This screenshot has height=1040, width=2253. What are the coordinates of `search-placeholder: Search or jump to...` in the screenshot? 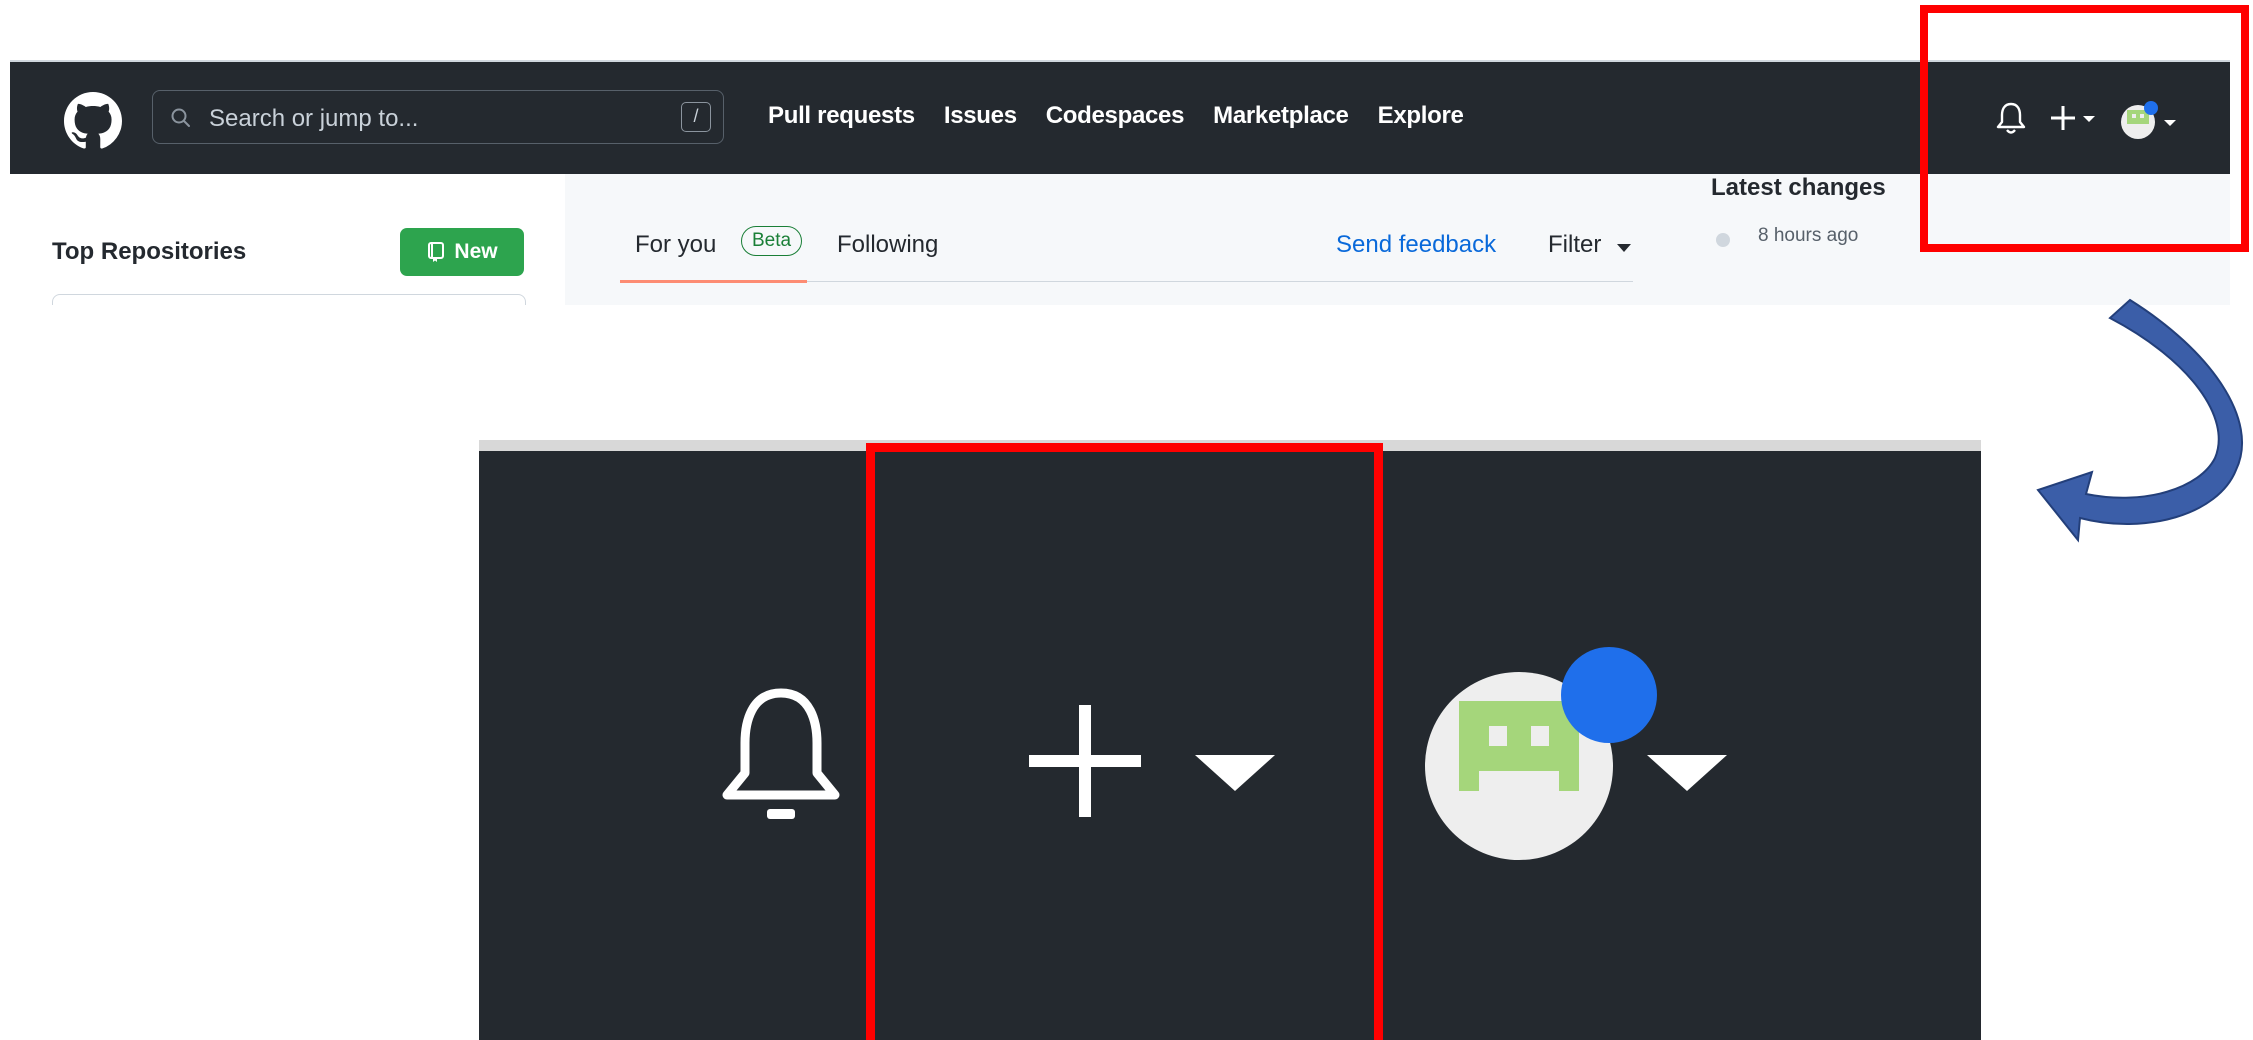 It's located at (314, 118).